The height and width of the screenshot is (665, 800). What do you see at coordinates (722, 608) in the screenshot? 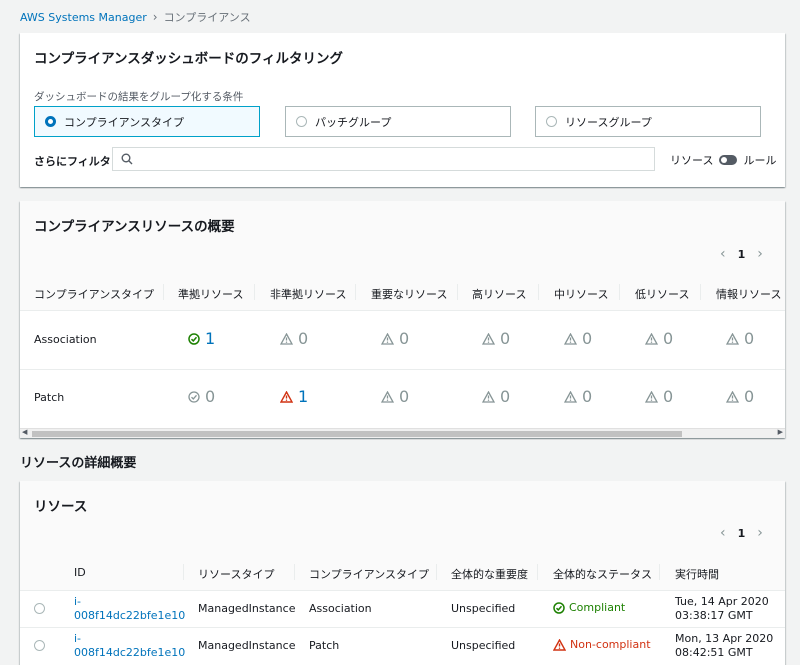
I see `exec-time: Tue, 14 Apr 2020 03:38:17 GMT` at bounding box center [722, 608].